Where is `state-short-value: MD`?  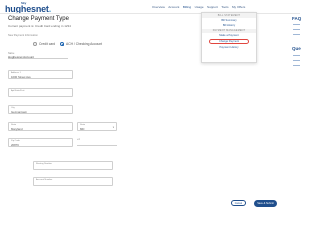
state-short-value: MD is located at coordinates (82, 129).